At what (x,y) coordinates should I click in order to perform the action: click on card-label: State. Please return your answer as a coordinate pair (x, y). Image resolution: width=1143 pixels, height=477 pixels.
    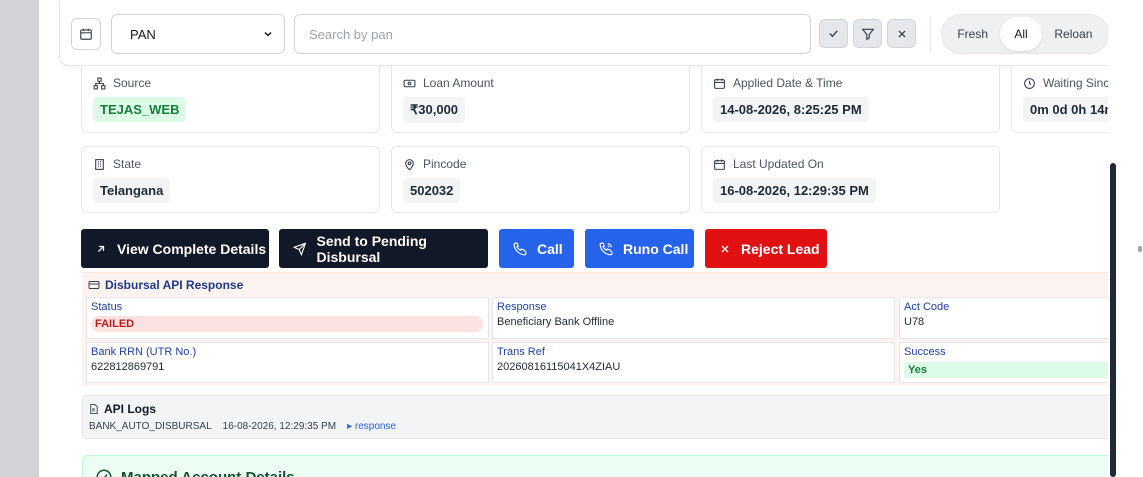
    Looking at the image, I should click on (127, 164).